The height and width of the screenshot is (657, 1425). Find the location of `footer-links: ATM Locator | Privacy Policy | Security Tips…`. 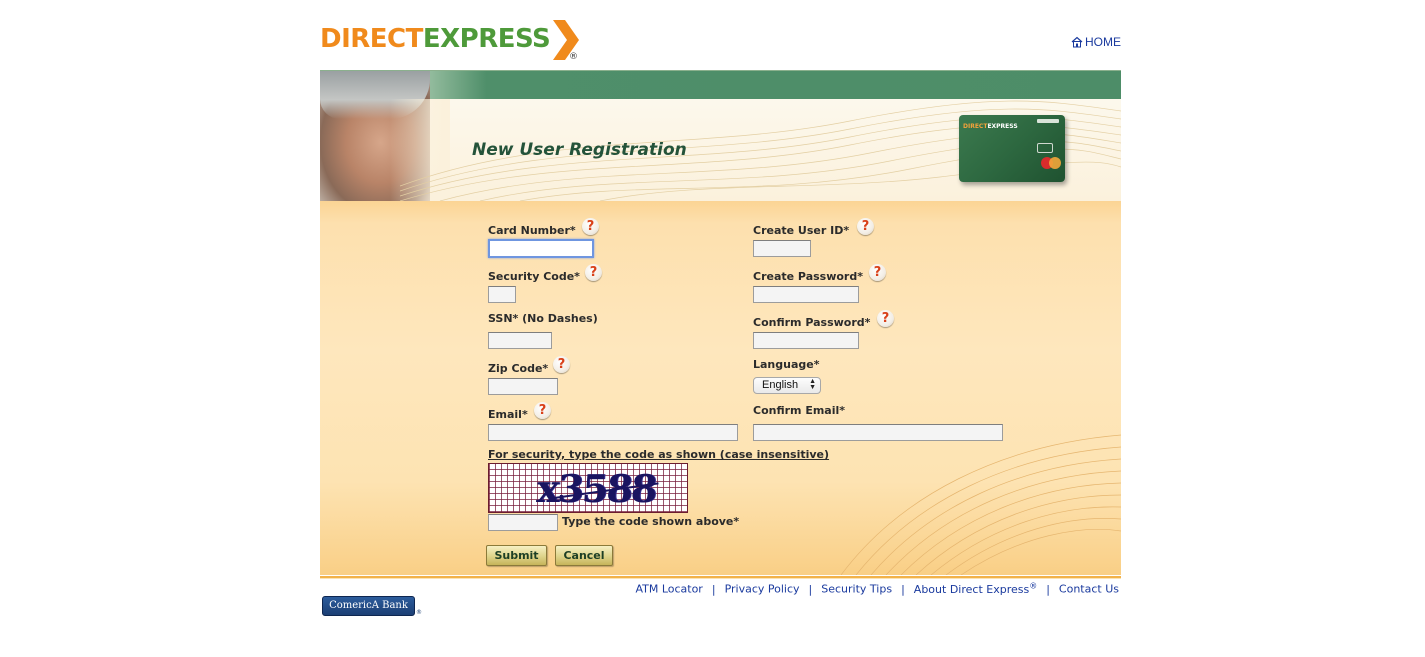

footer-links: ATM Locator | Privacy Policy | Security Tips… is located at coordinates (877, 588).